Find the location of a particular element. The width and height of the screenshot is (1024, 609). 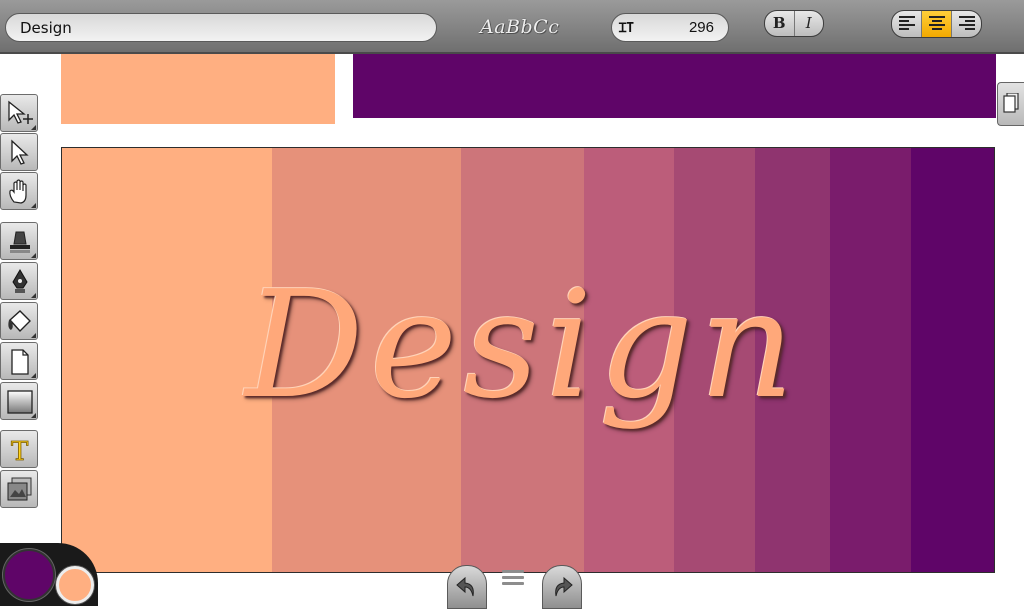

new-page-icon is located at coordinates (20, 362).